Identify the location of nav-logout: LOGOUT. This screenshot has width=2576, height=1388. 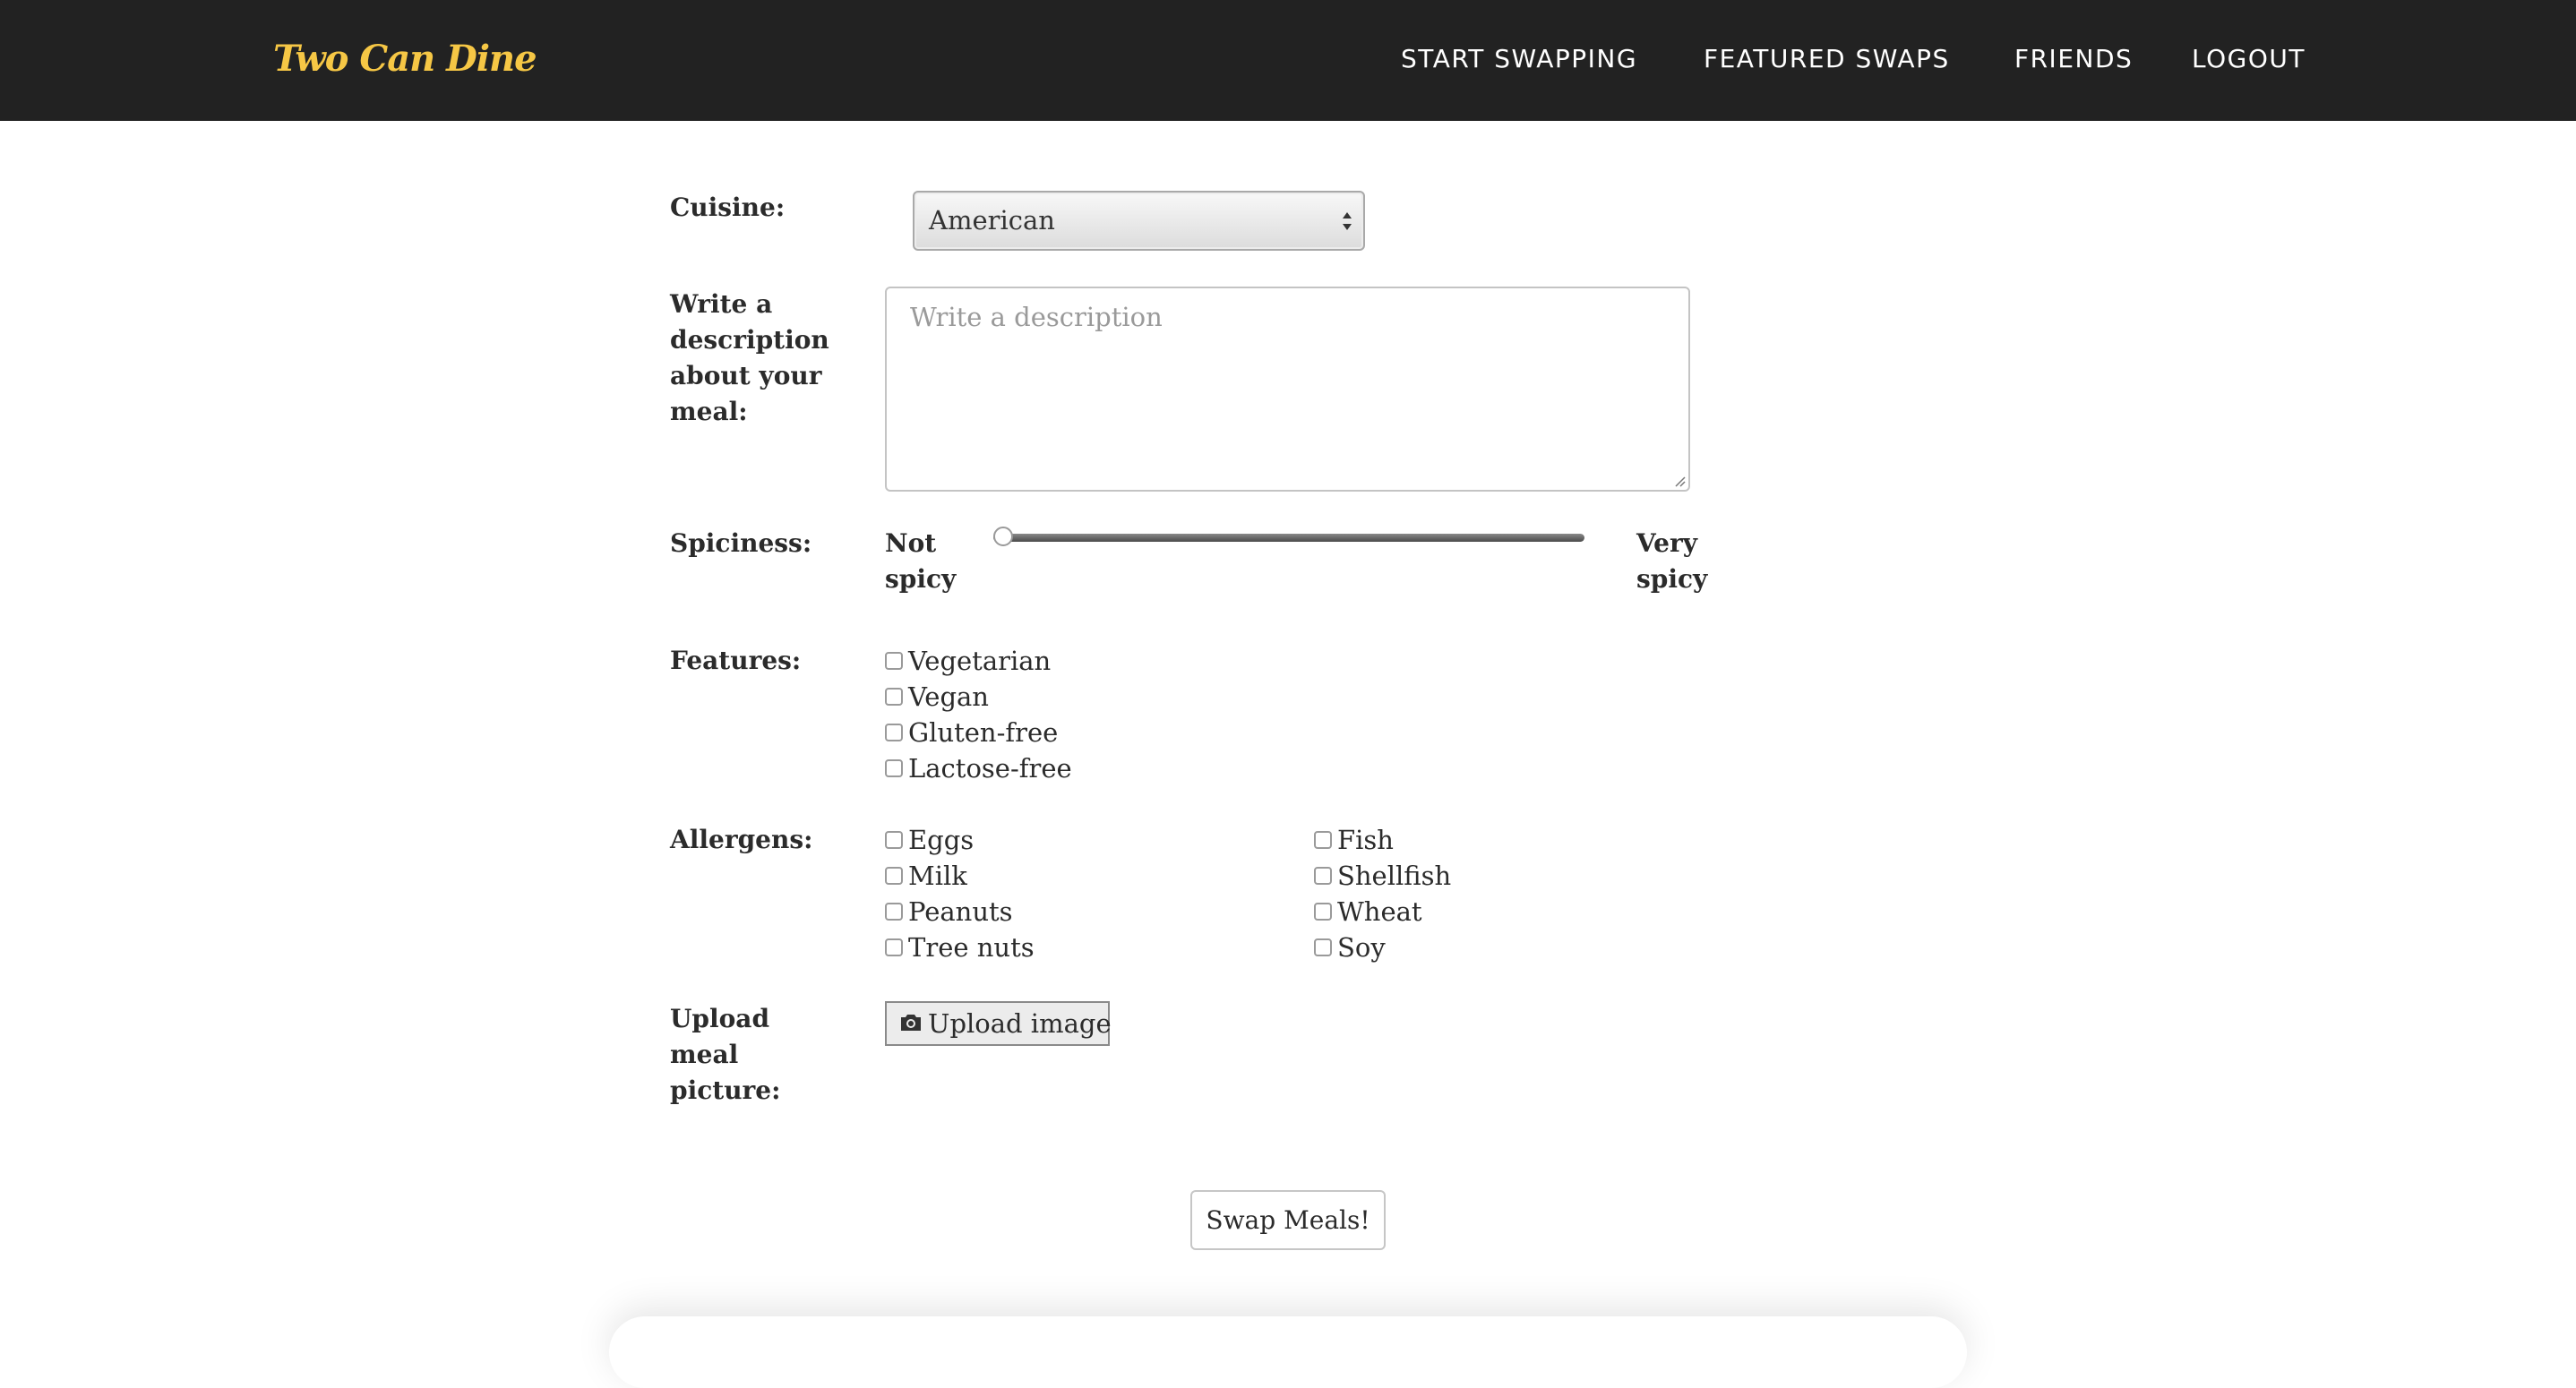
(2249, 59).